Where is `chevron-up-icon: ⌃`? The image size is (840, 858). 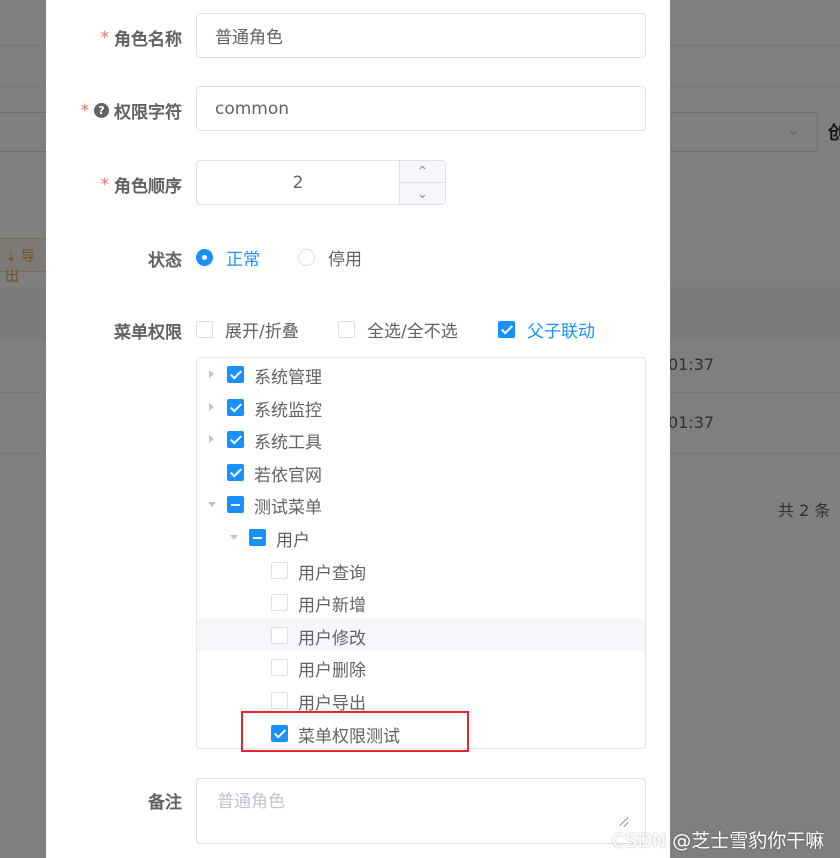 chevron-up-icon: ⌃ is located at coordinates (422, 171).